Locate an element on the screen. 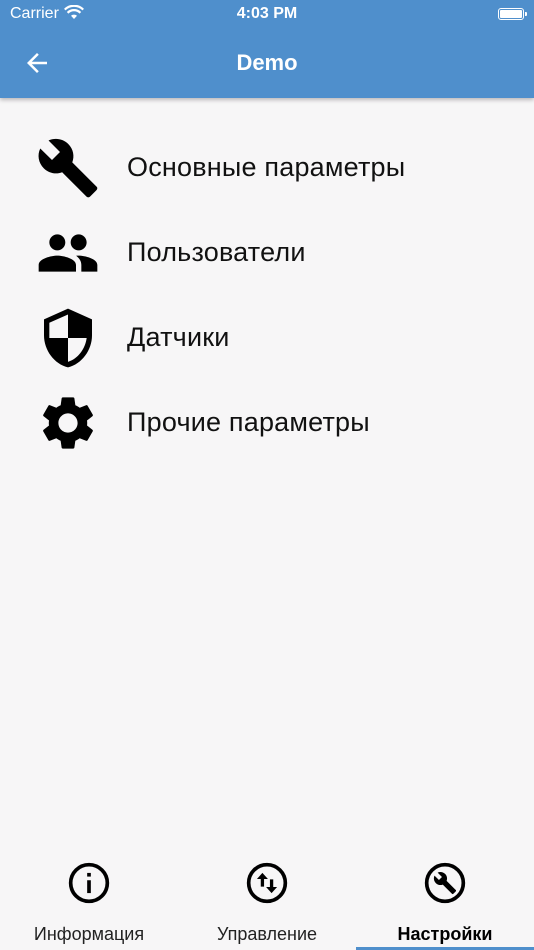 The width and height of the screenshot is (534, 950). battery-icon is located at coordinates (512, 14).